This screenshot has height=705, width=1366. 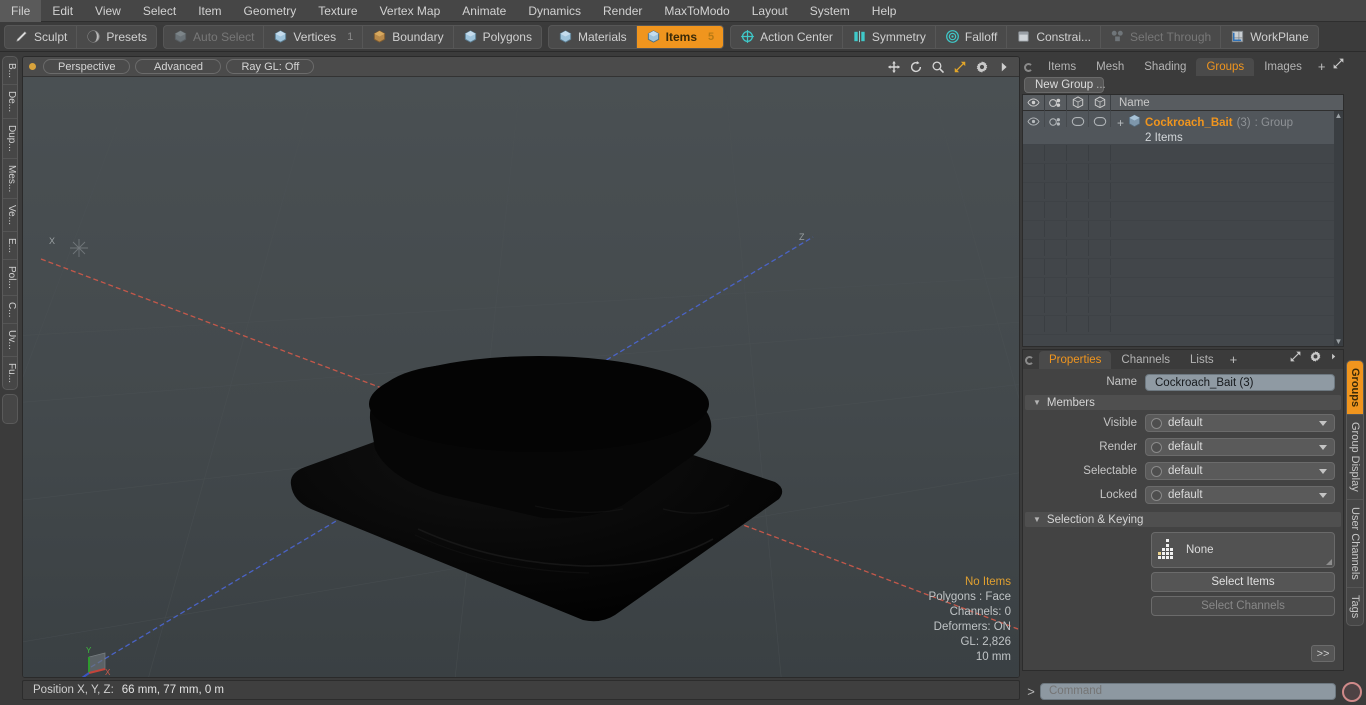 What do you see at coordinates (1156, 495) in the screenshot?
I see `locked-knob-icon` at bounding box center [1156, 495].